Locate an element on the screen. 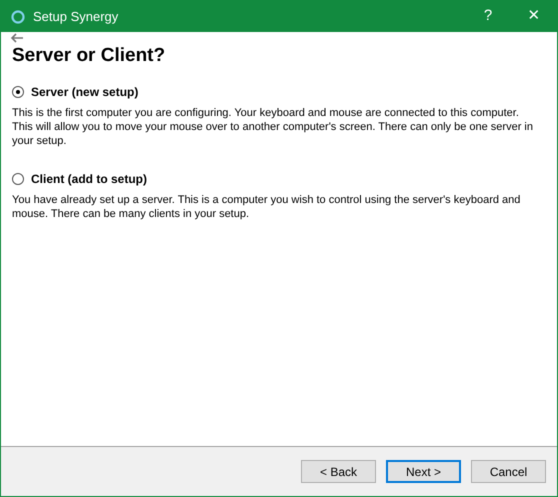 The width and height of the screenshot is (558, 497). help-button: ? is located at coordinates (488, 16).